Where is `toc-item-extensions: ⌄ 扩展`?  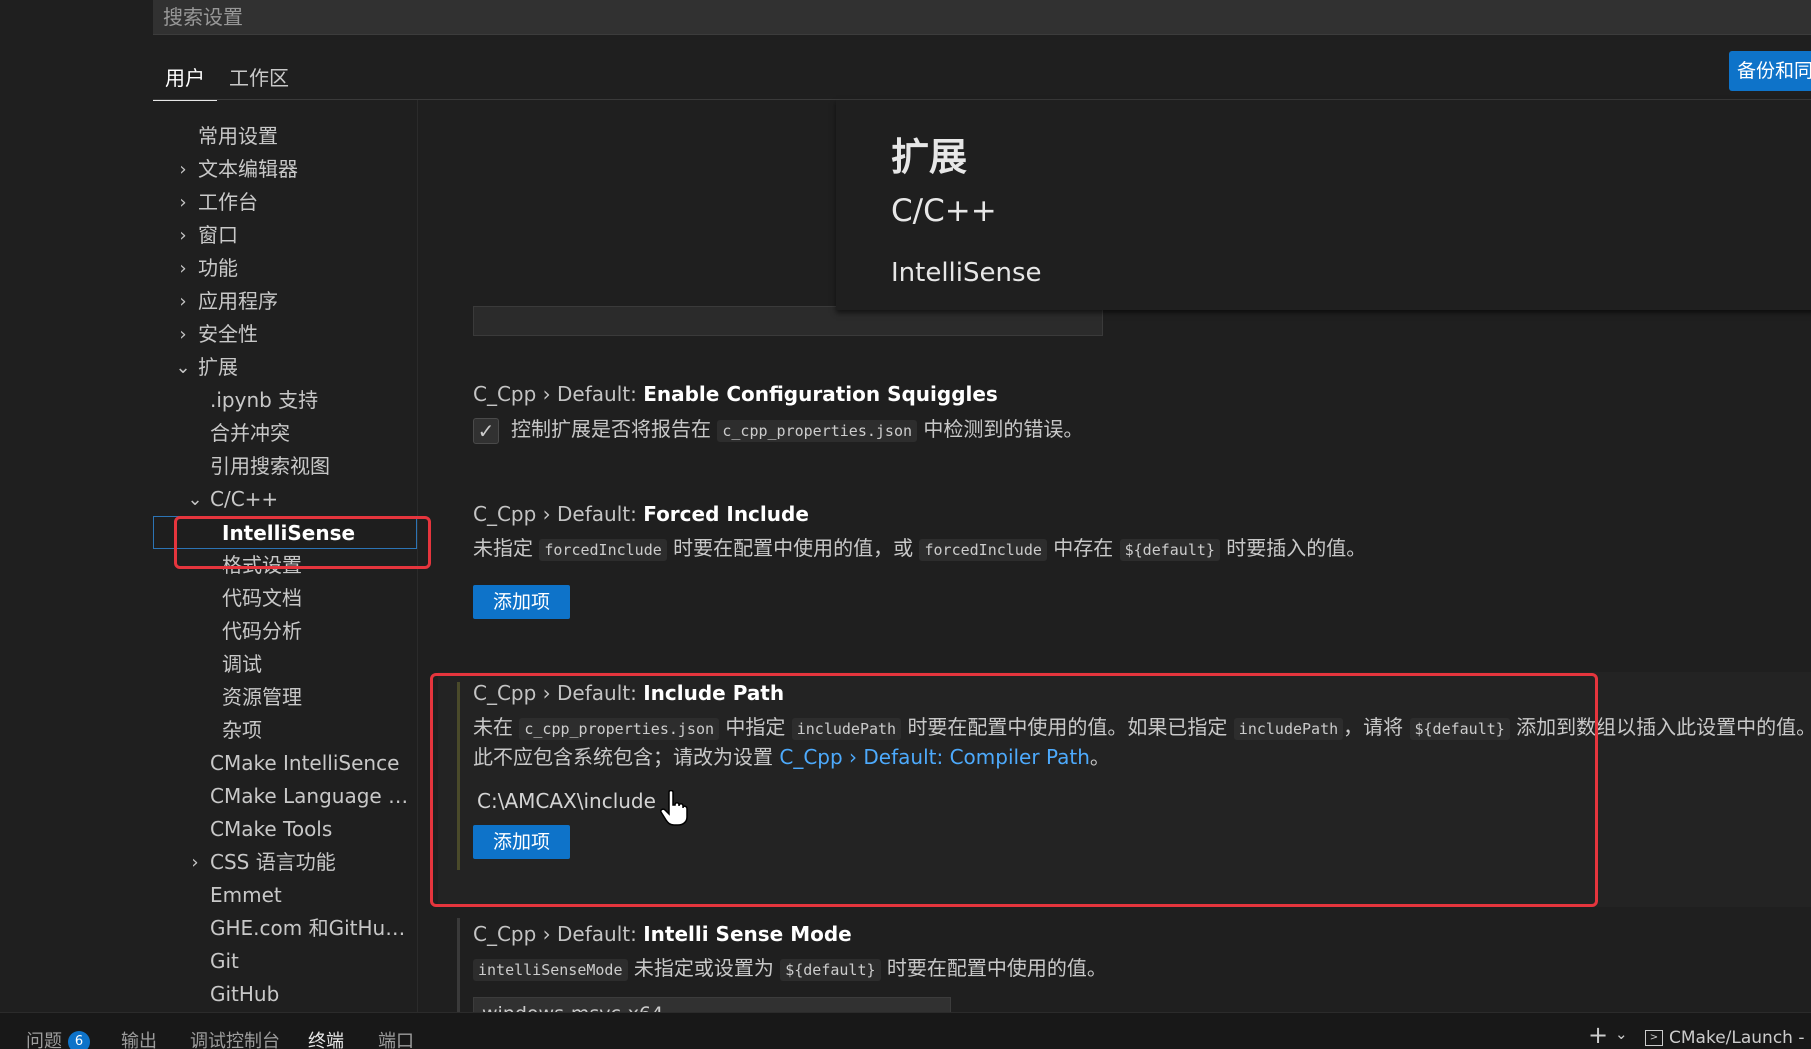
toc-item-extensions: ⌄ 扩展 is located at coordinates (285, 367).